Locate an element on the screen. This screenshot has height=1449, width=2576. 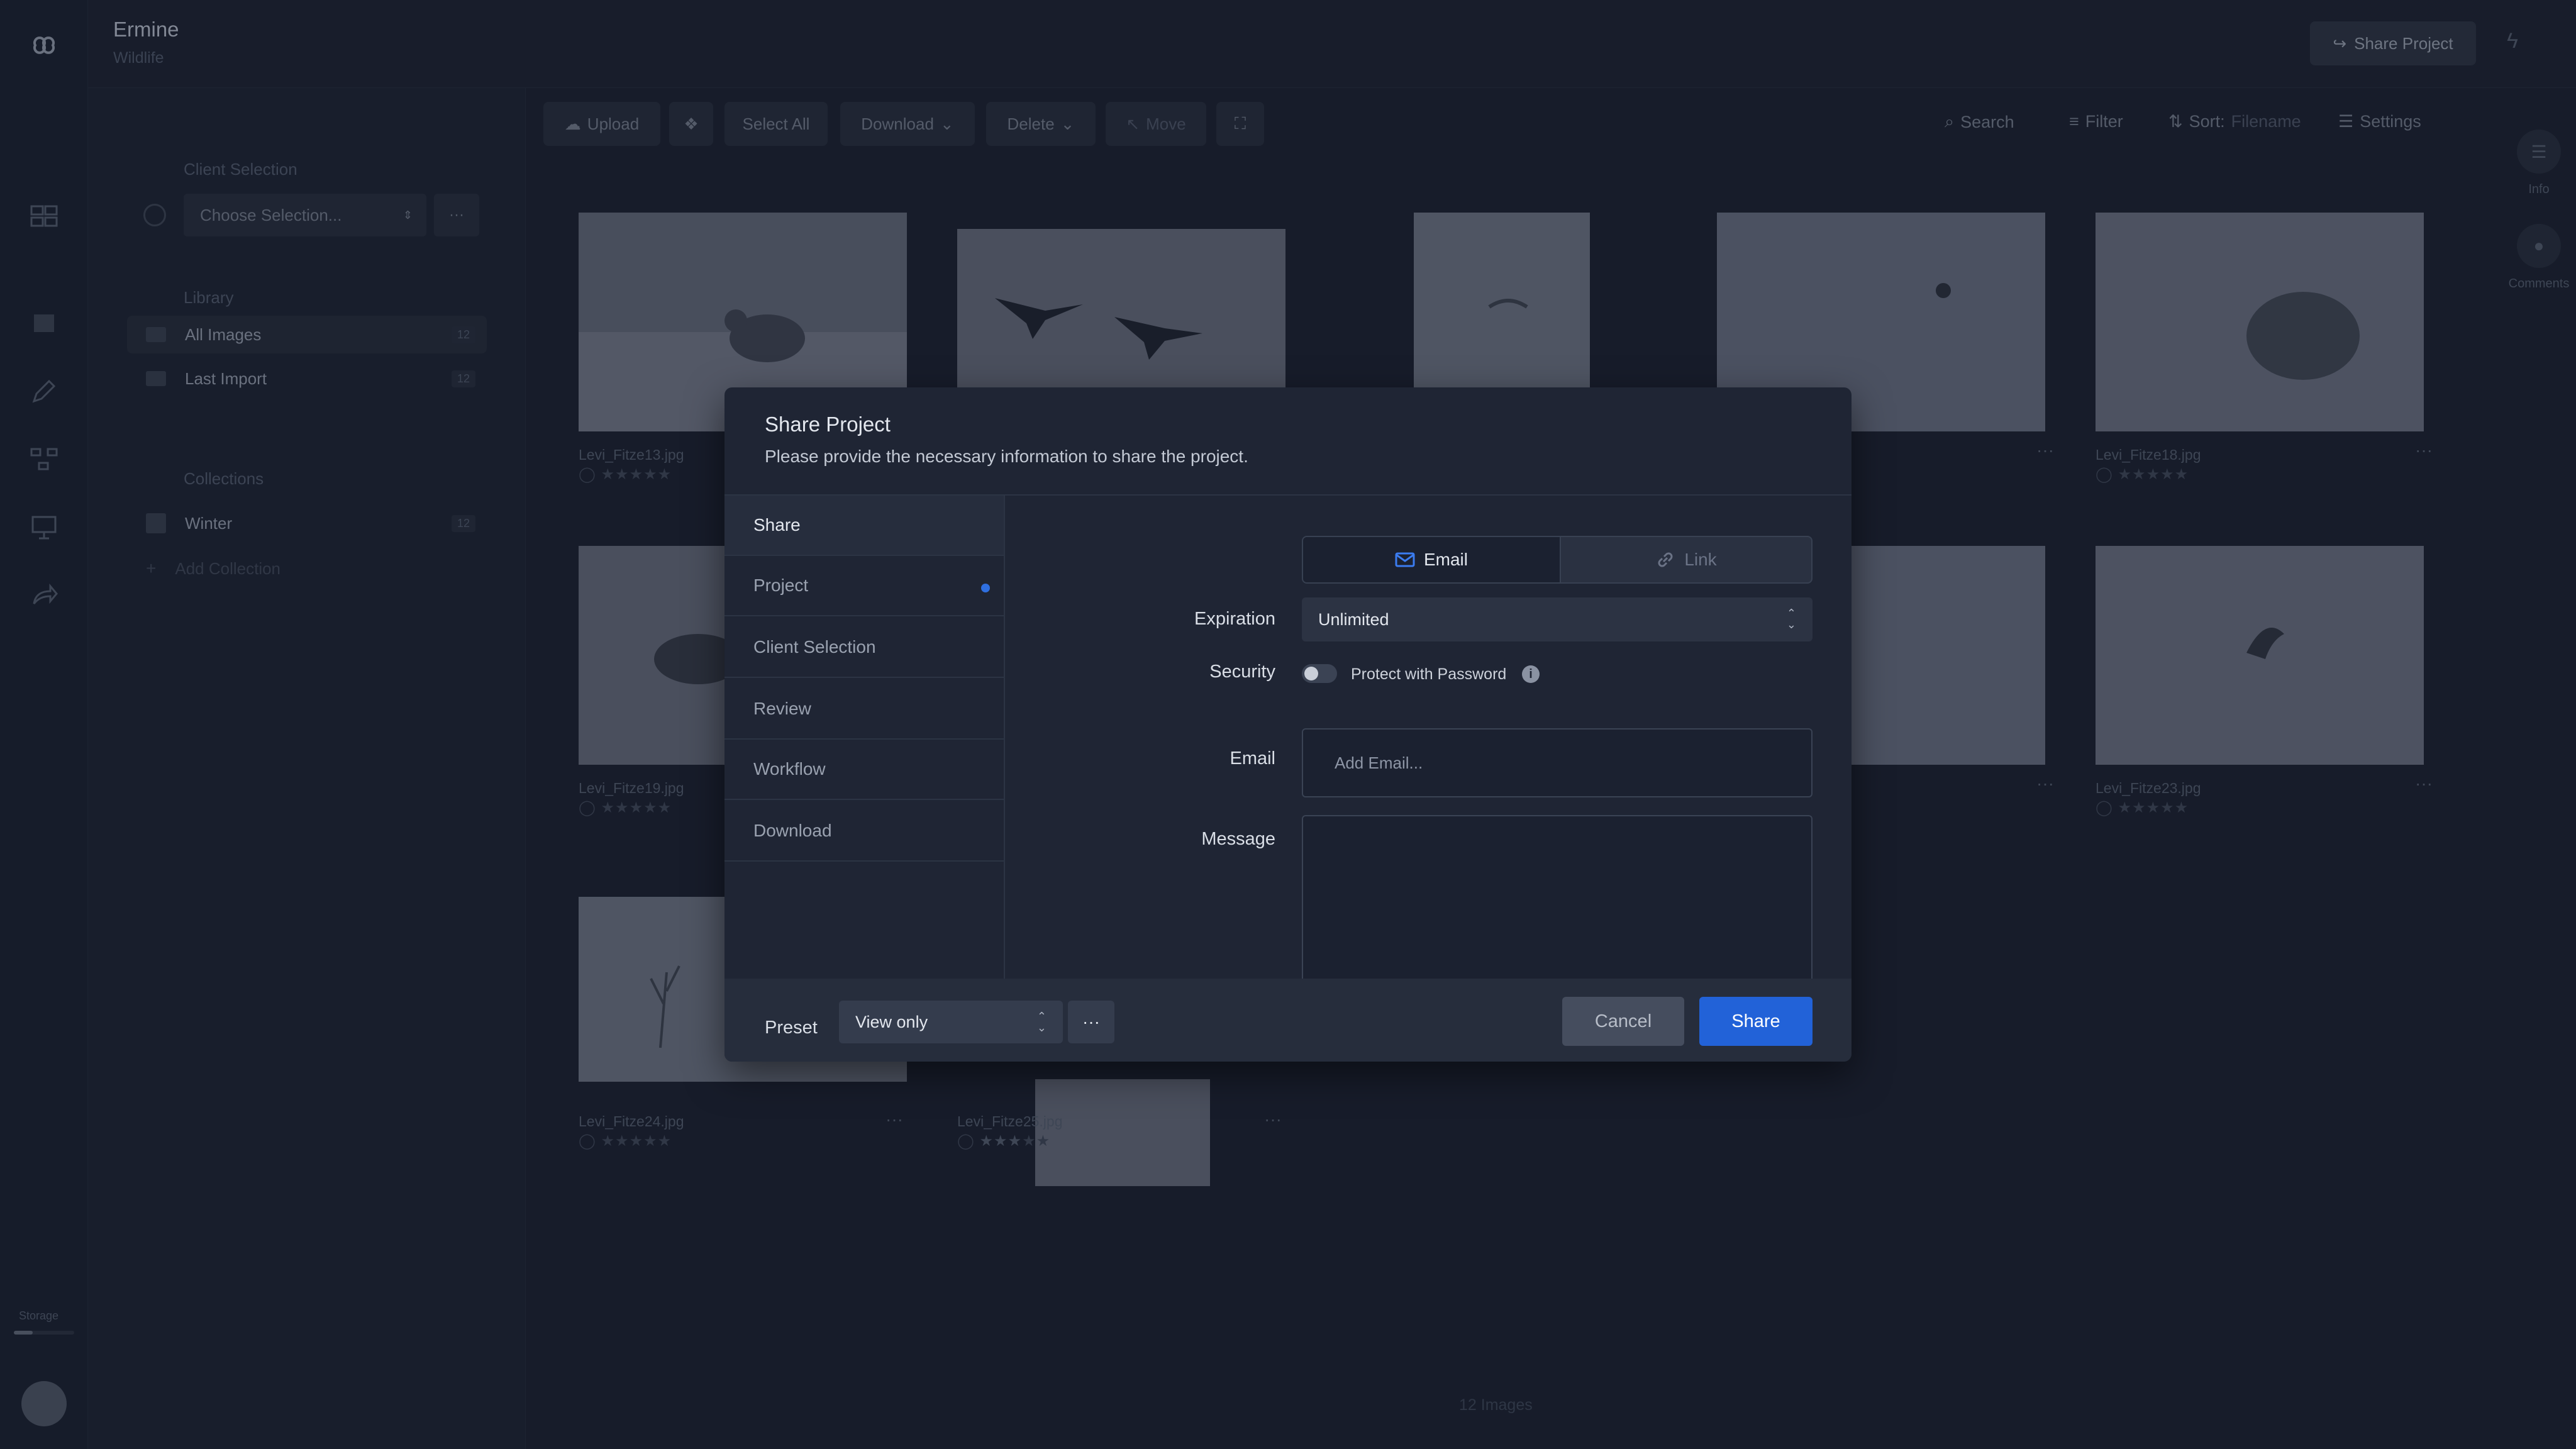
cancel-button: Cancel is located at coordinates (1623, 1021).